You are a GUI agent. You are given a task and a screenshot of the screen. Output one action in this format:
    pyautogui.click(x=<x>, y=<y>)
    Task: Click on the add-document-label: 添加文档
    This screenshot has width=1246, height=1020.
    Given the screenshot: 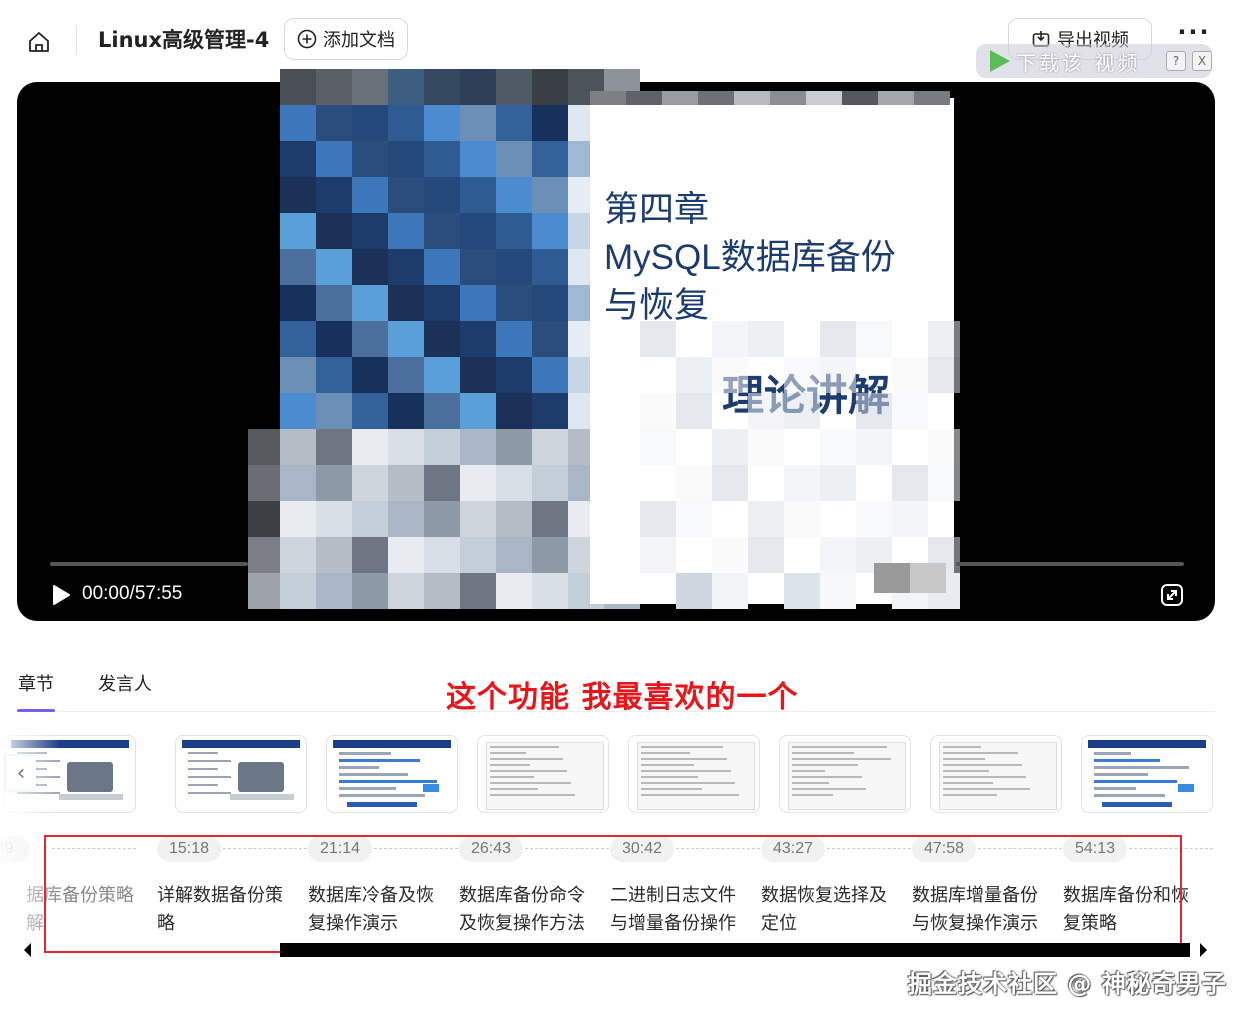 What is the action you would take?
    pyautogui.click(x=359, y=40)
    